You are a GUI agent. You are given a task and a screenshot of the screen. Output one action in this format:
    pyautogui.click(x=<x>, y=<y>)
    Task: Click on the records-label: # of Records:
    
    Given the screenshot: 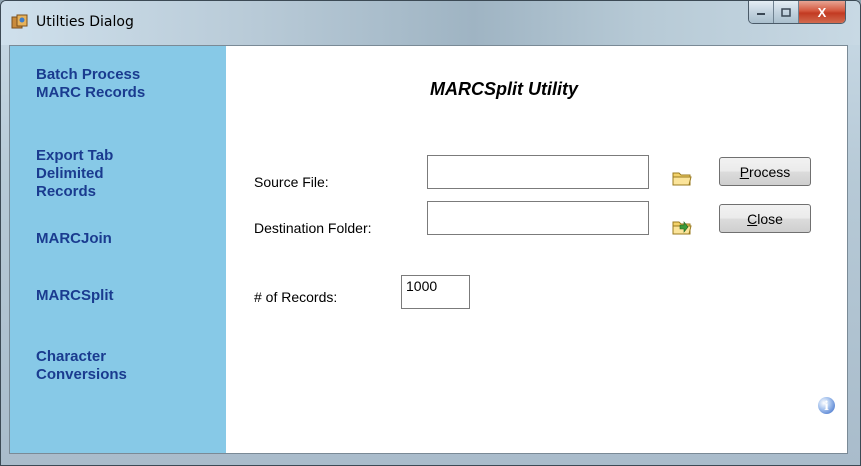 What is the action you would take?
    pyautogui.click(x=296, y=297)
    